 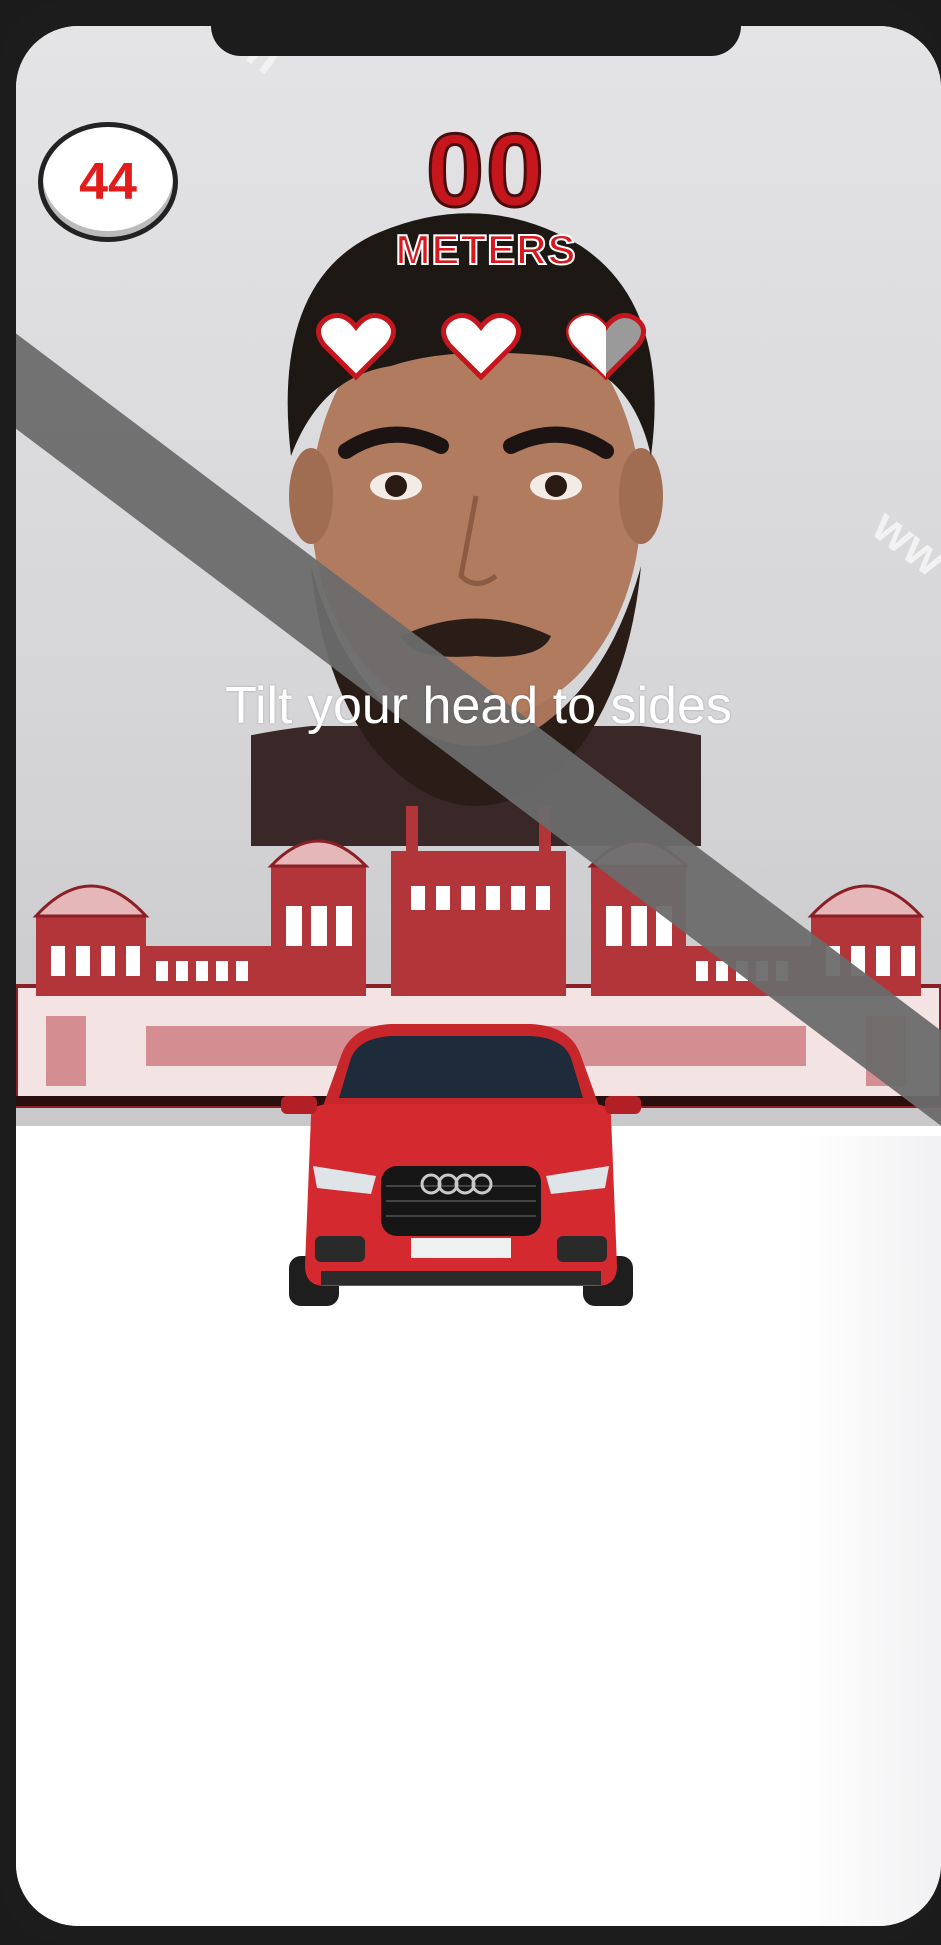 I want to click on countdown-timer: 44, so click(x=108, y=182).